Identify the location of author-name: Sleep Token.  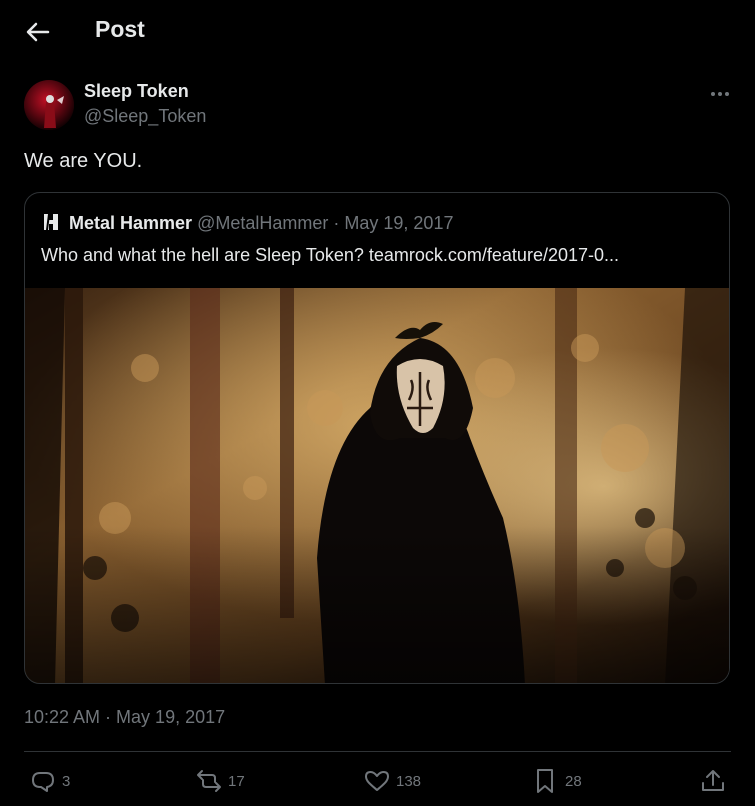
(136, 91).